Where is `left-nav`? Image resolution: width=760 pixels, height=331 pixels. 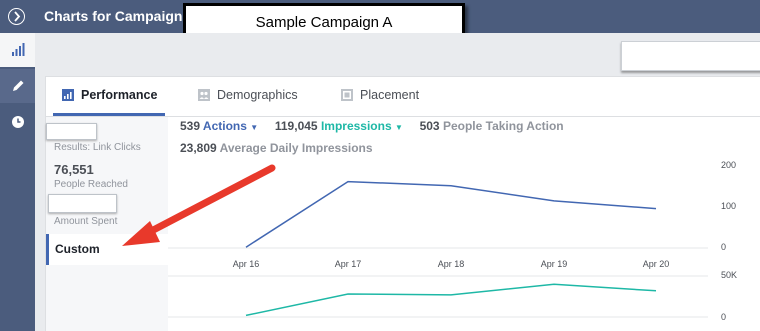 left-nav is located at coordinates (17, 182).